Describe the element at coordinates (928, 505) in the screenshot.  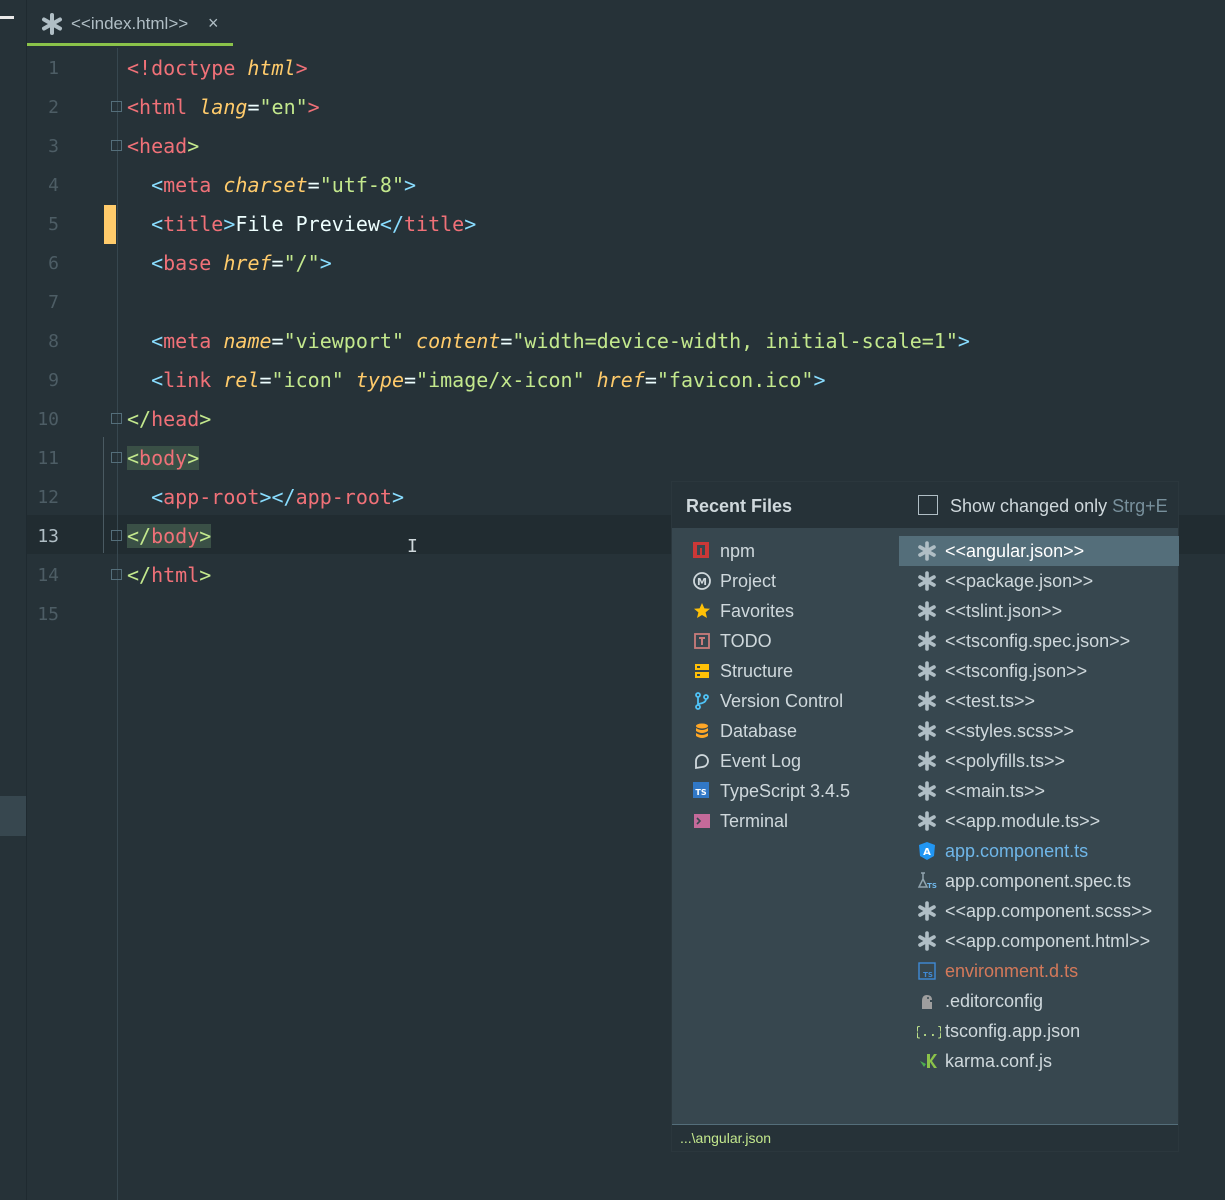
I see `show-changed-checkbox` at that location.